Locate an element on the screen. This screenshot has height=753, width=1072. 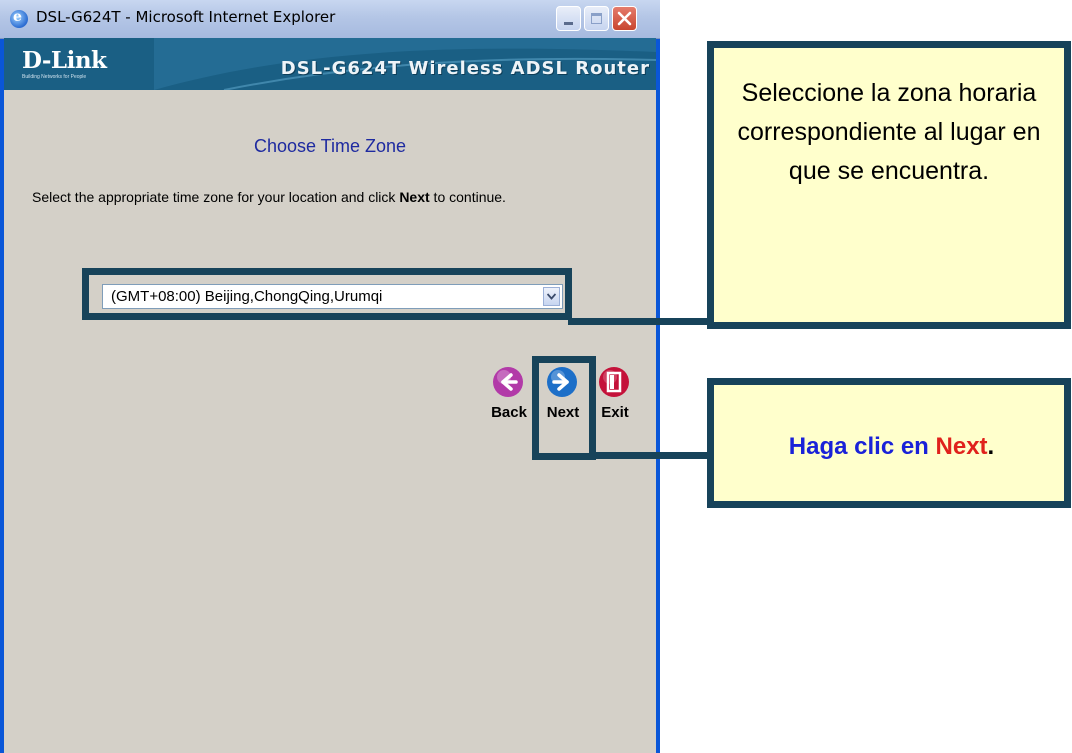
exit-label: Exit is located at coordinates (615, 412).